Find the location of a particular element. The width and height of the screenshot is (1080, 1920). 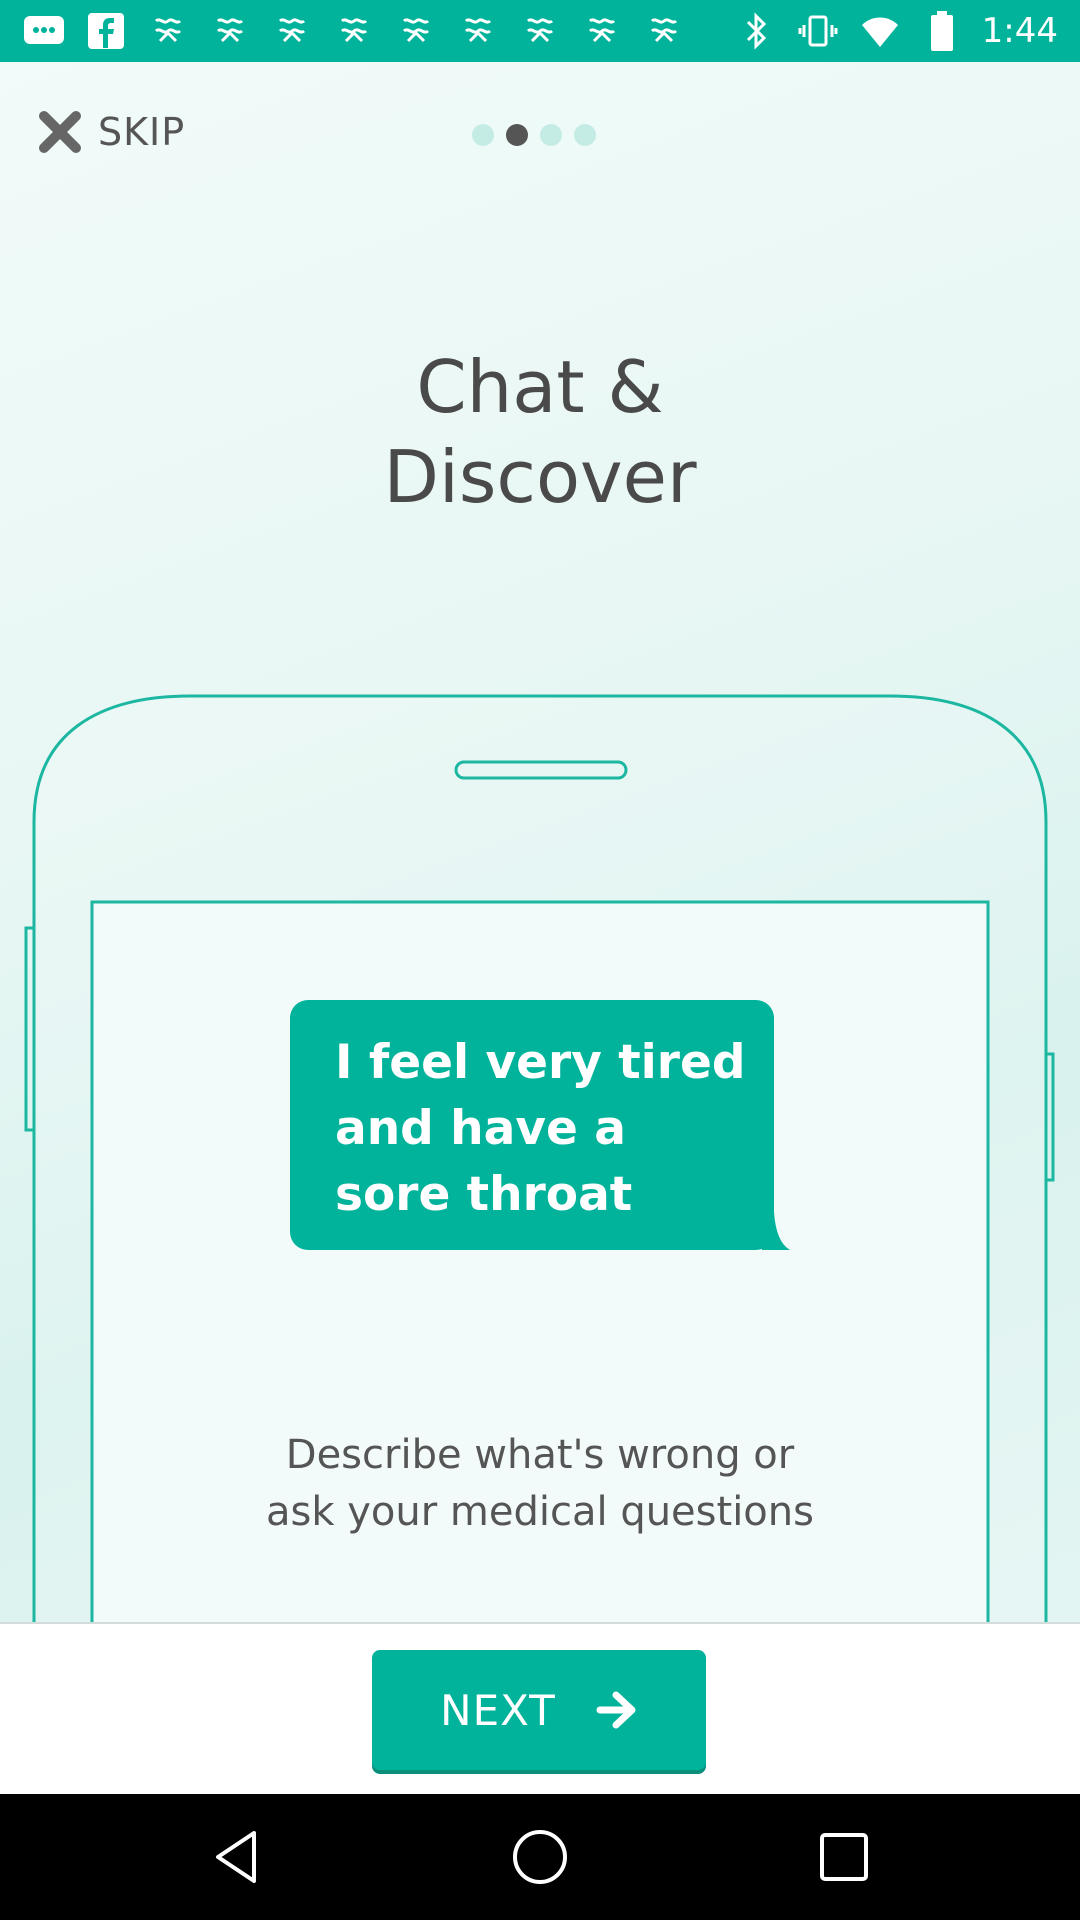

home-icon is located at coordinates (540, 1857).